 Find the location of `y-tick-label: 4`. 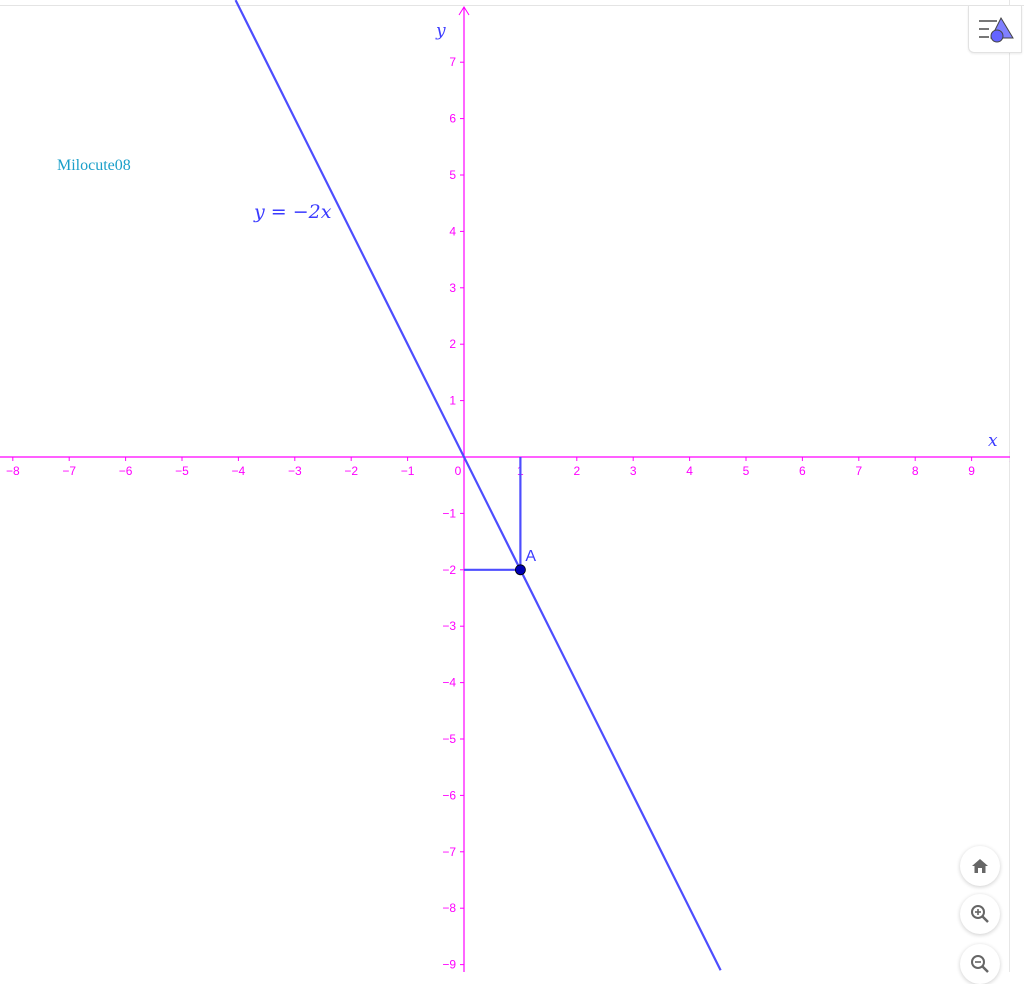

y-tick-label: 4 is located at coordinates (452, 231).